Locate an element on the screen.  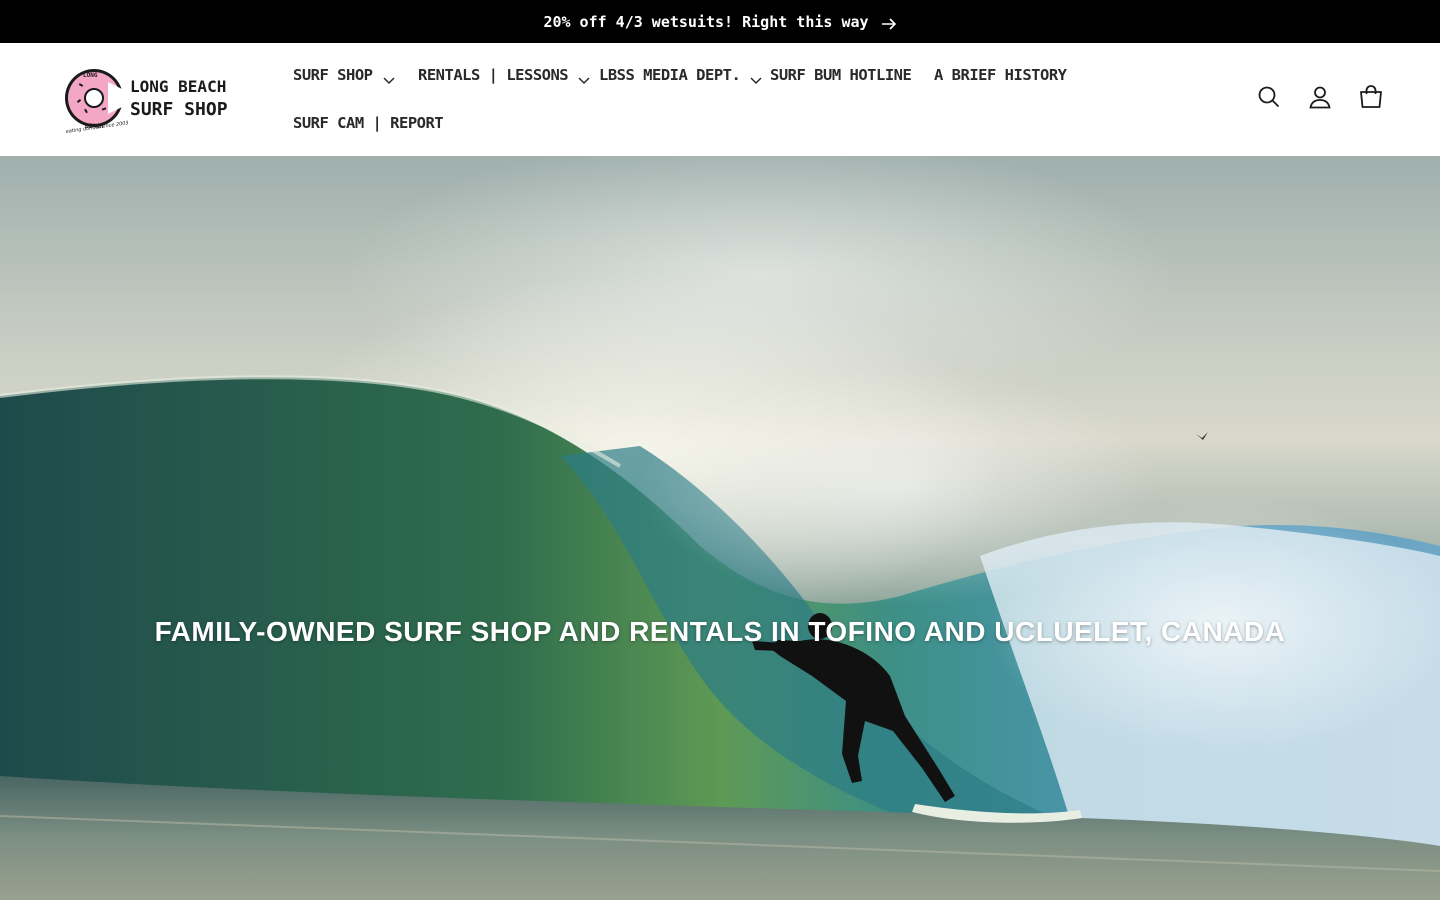
logo-line2: SURF SHOP is located at coordinates (179, 109).